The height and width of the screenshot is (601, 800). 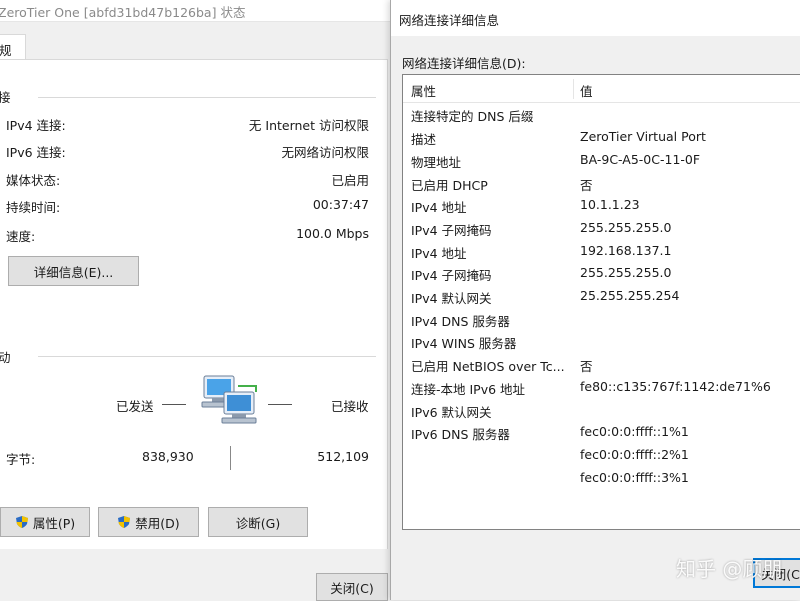 I want to click on status-close-button-label: 关闭(C), so click(x=352, y=588).